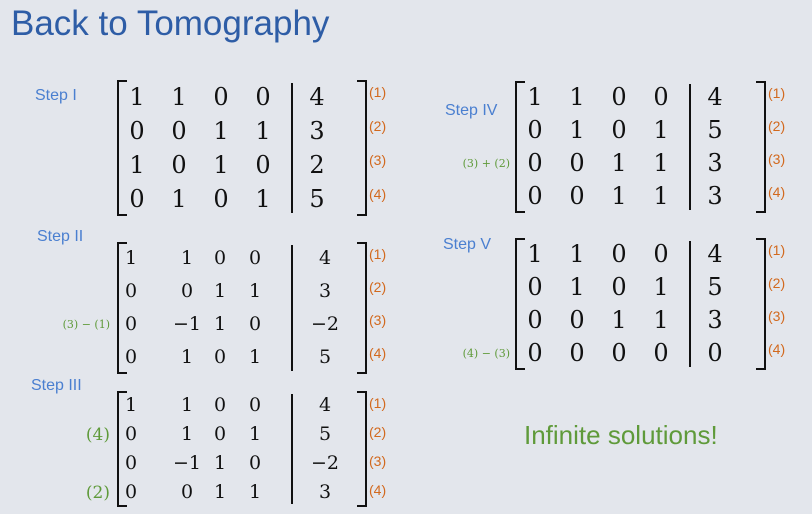  I want to click on step-4-label: Step IV, so click(471, 110).